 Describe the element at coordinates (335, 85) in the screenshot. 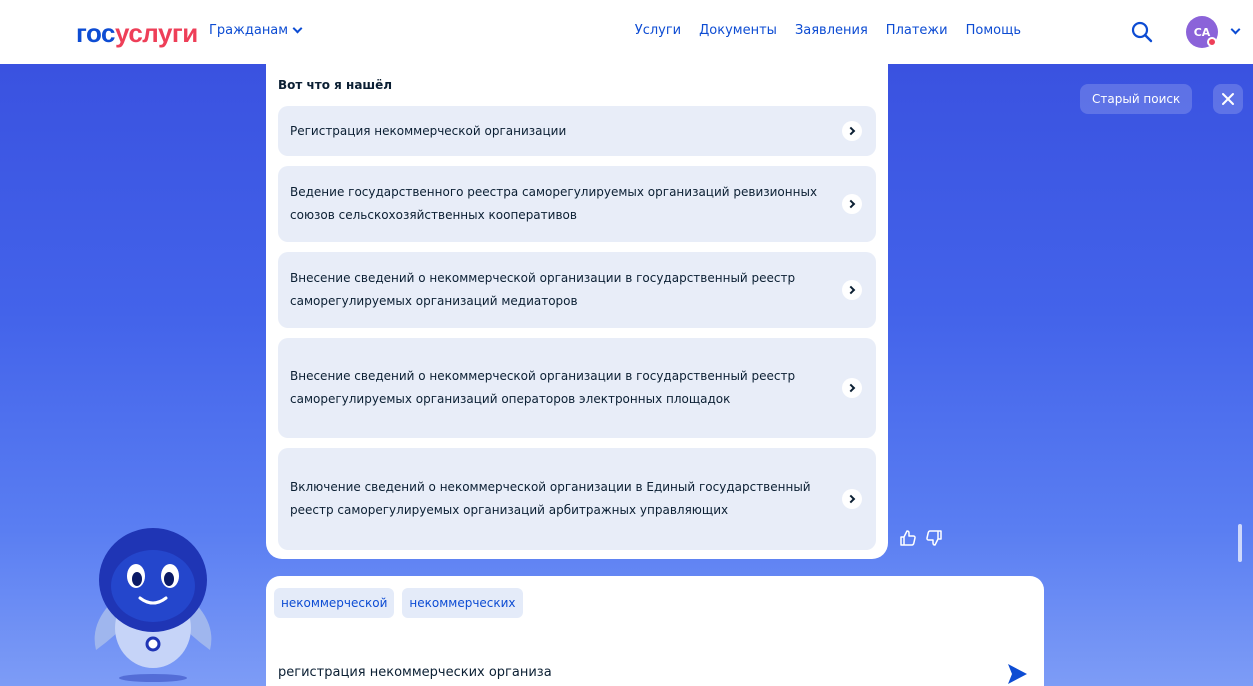

I see `results-title: Вот что я нашёл` at that location.